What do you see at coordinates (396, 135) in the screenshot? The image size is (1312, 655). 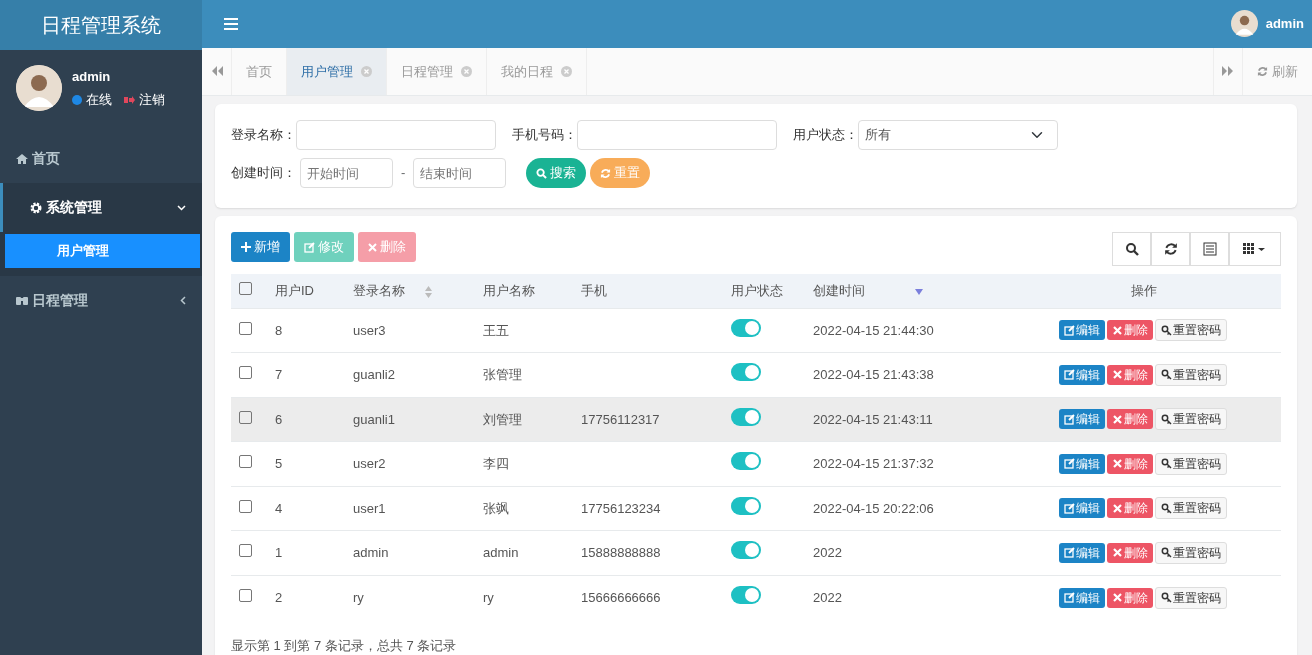 I see `login-name-input` at bounding box center [396, 135].